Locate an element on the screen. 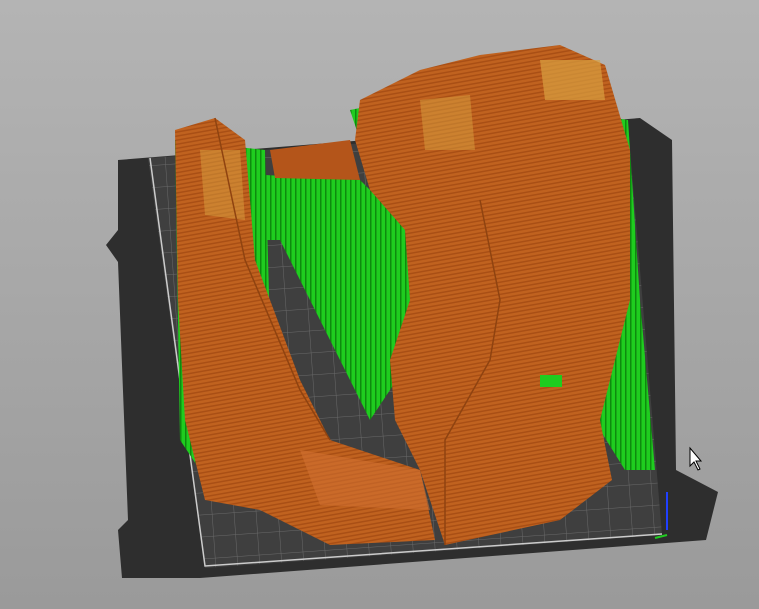 The width and height of the screenshot is (759, 609). arrow-cursor-icon is located at coordinates (696, 458).